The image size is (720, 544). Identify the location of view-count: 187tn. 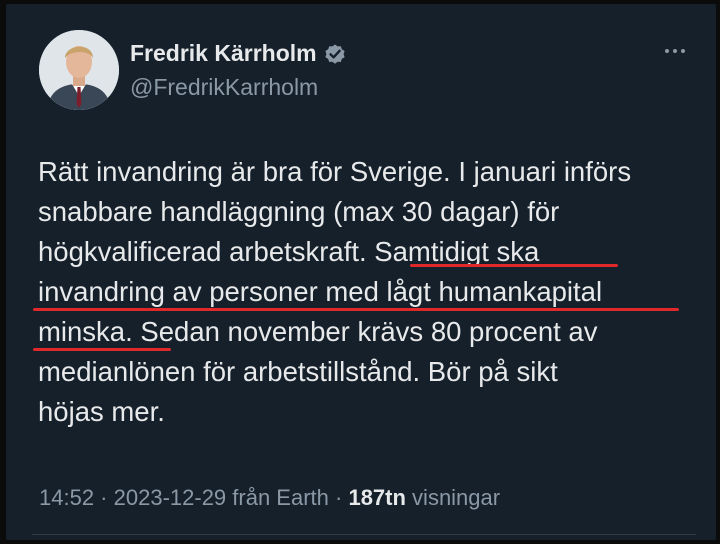
(376, 497).